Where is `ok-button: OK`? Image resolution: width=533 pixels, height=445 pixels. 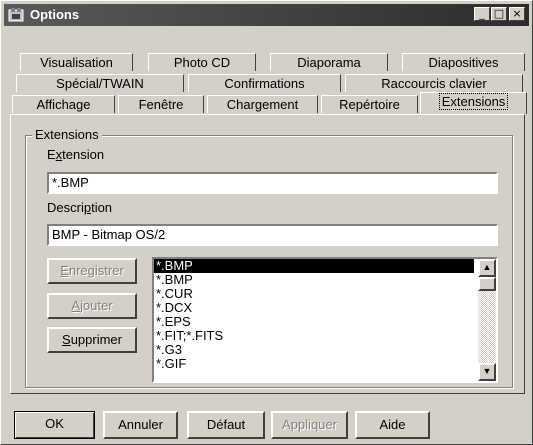 ok-button: OK is located at coordinates (54, 425).